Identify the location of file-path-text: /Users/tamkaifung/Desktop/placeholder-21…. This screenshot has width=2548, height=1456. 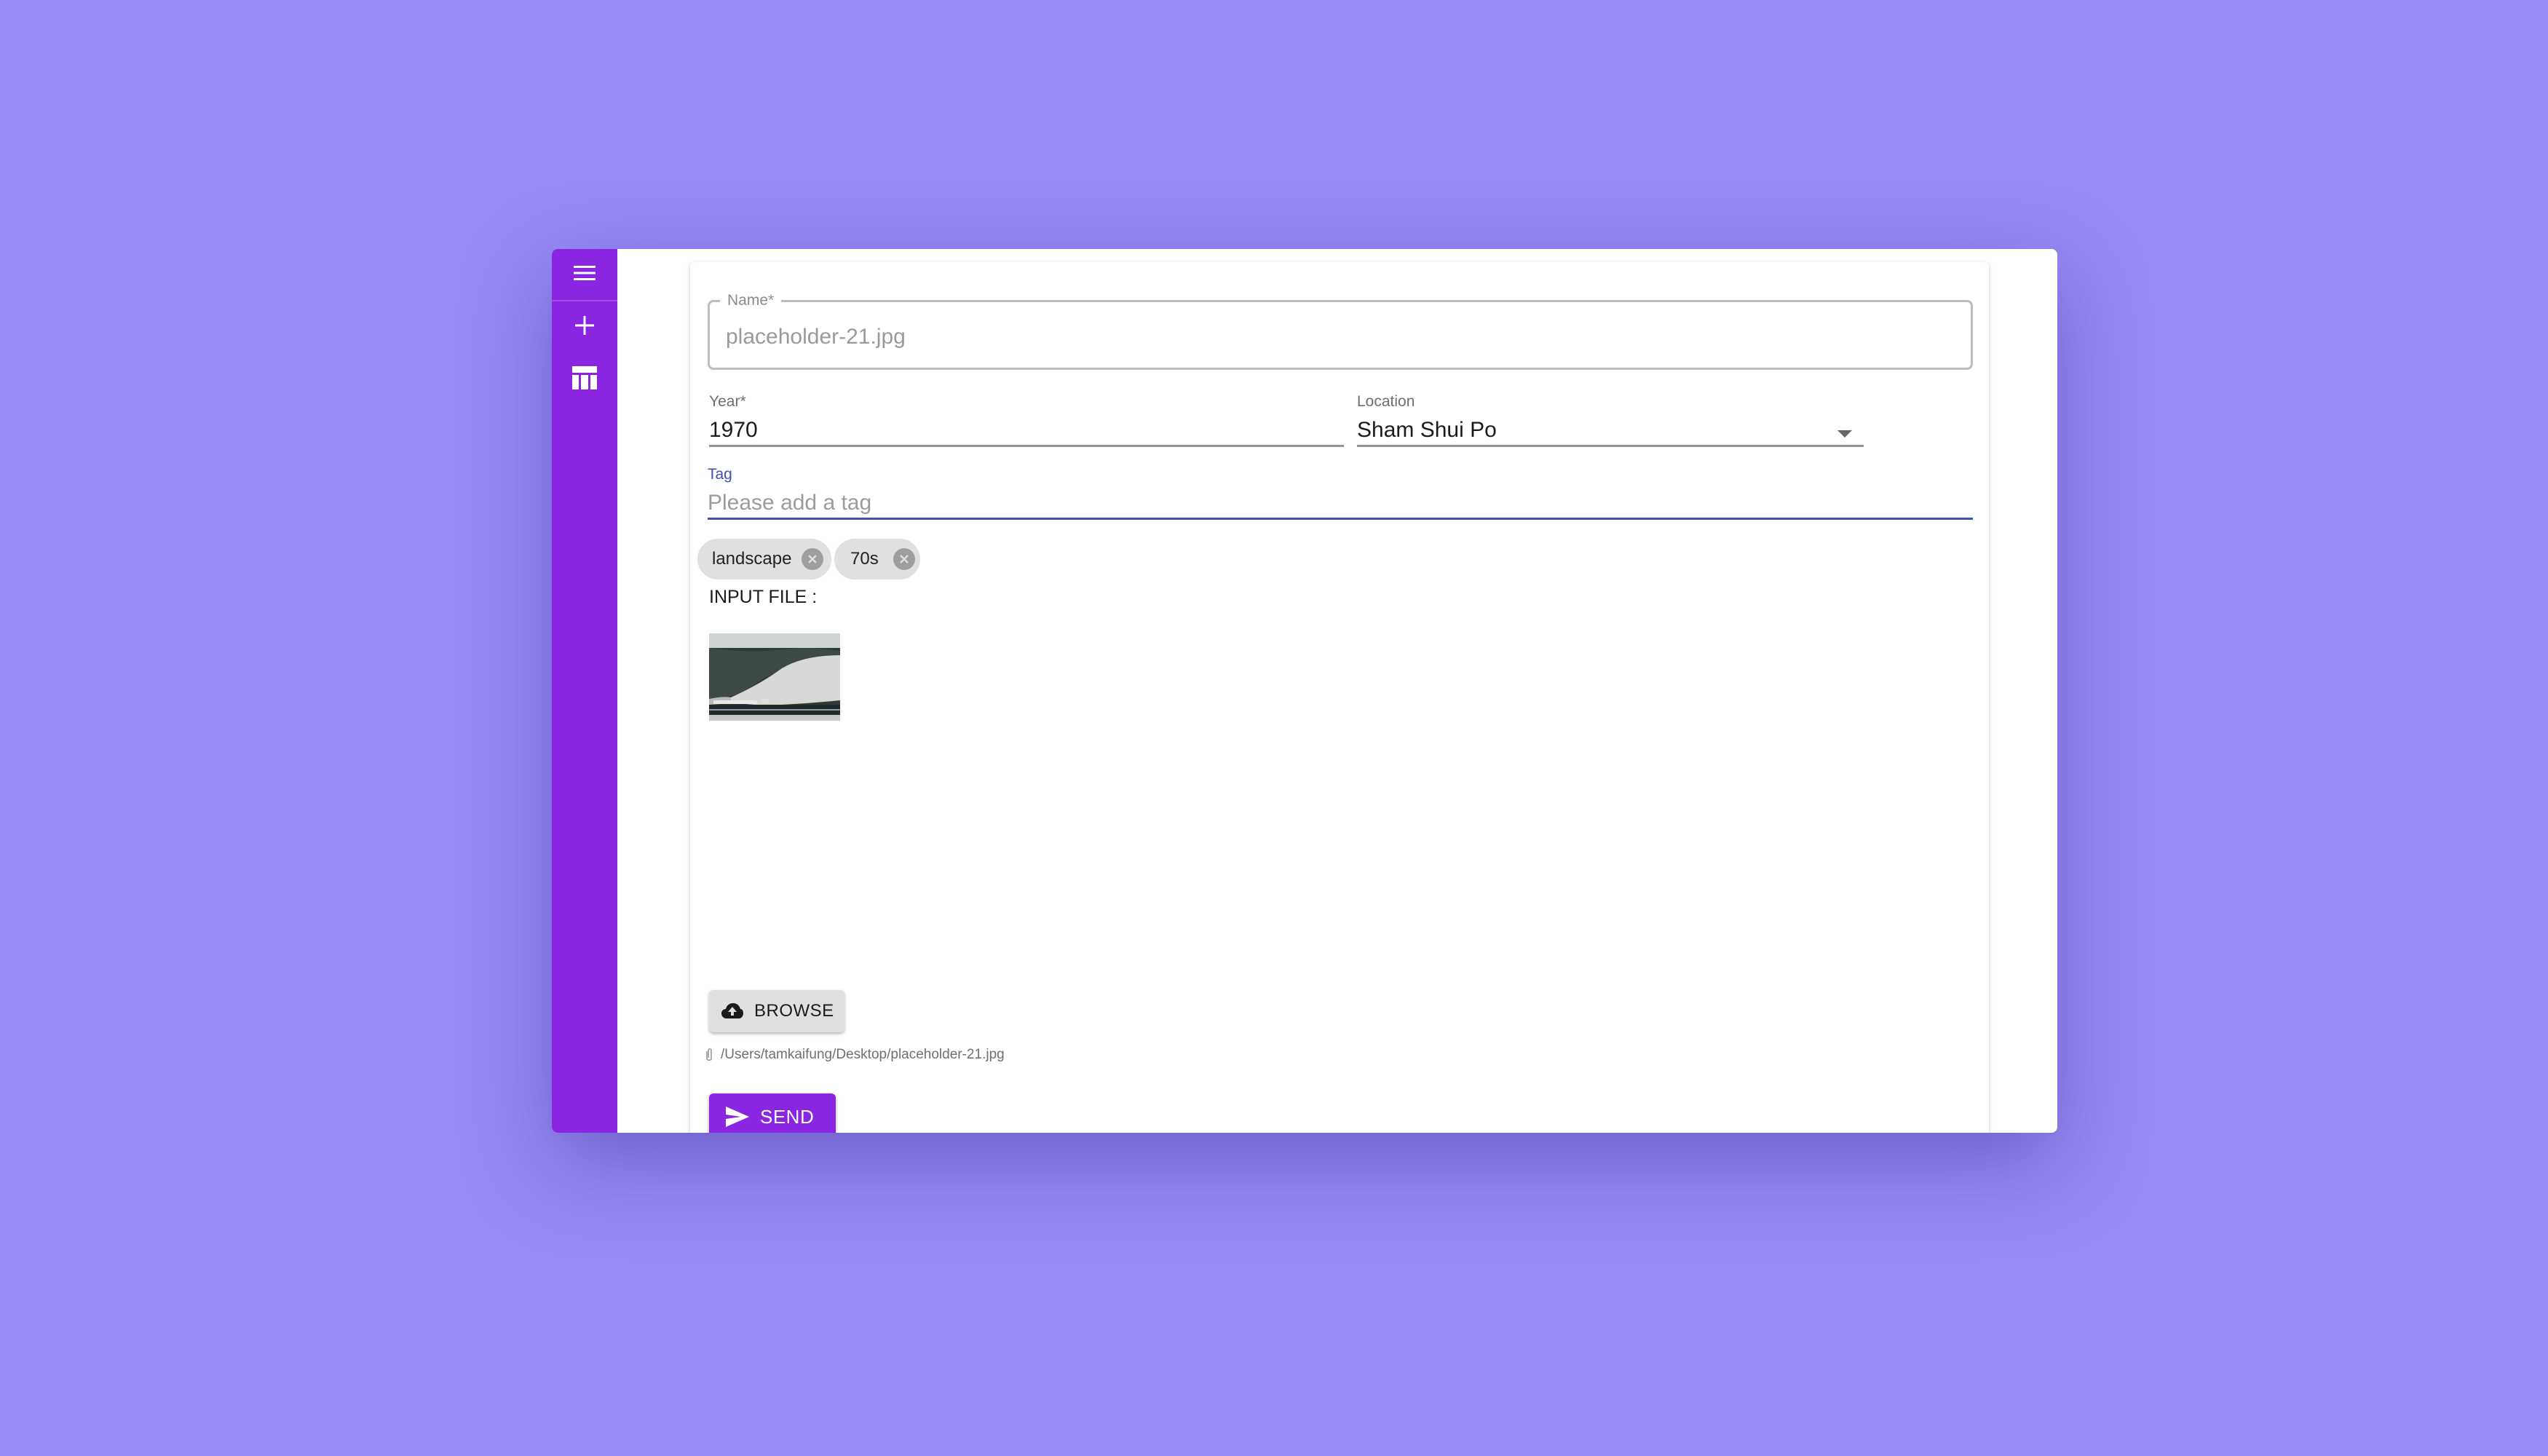
(863, 1054).